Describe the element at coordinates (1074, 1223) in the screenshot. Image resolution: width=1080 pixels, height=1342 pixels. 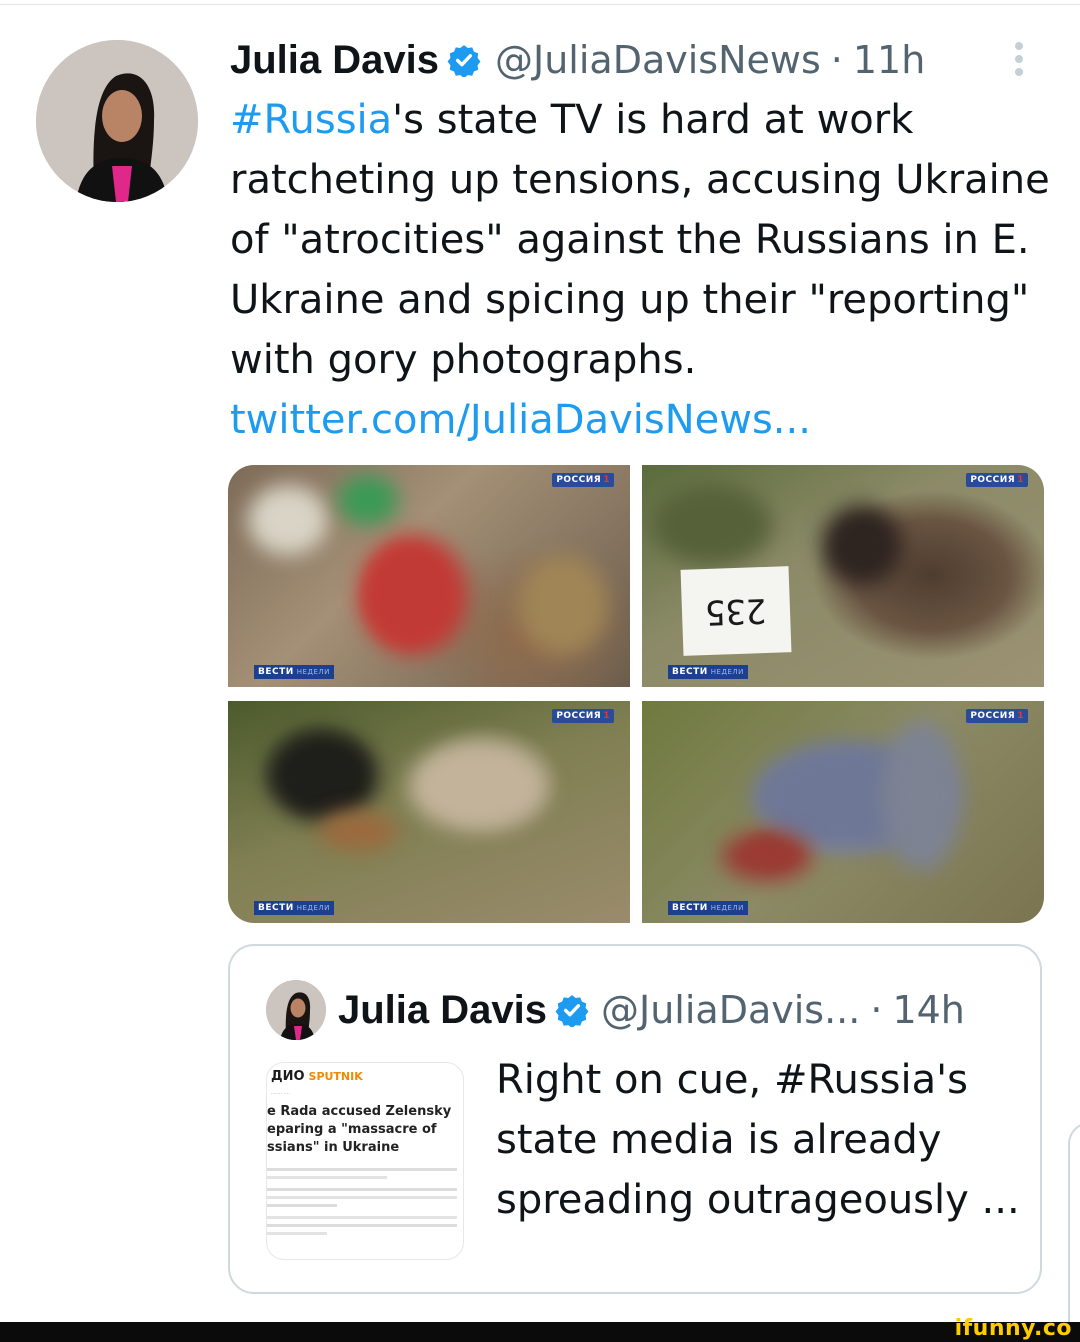
I see `next-card-edge` at that location.